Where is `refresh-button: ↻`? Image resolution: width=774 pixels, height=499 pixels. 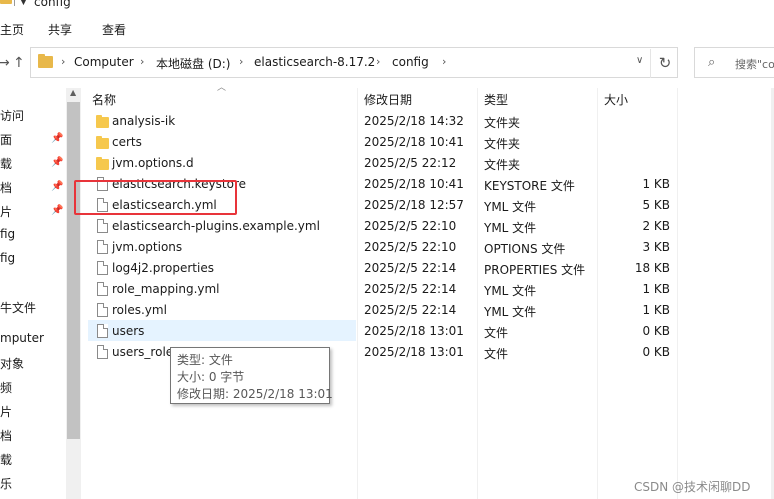
refresh-button: ↻ is located at coordinates (664, 63).